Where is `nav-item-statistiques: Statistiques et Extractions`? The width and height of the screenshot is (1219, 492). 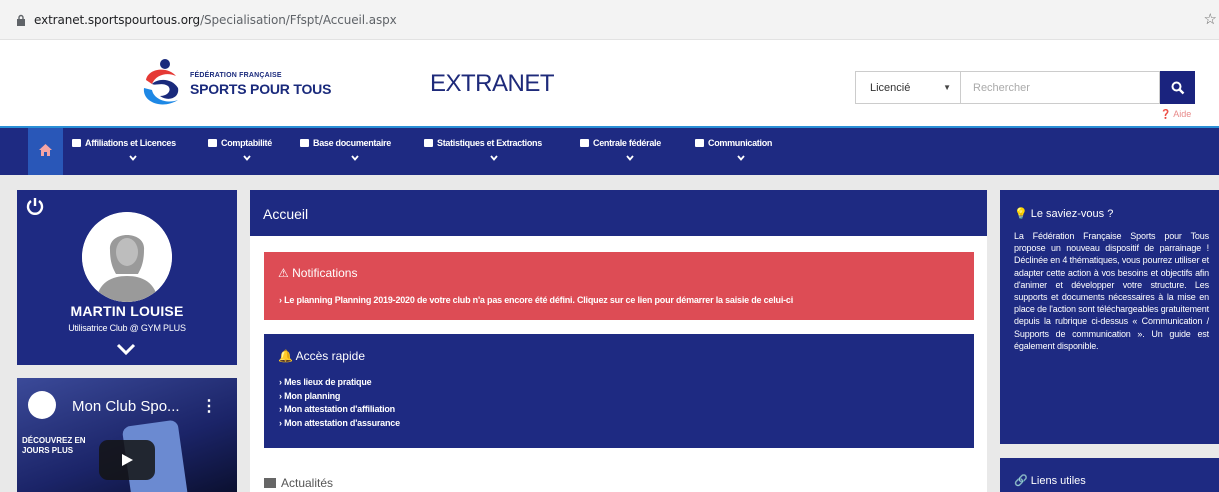
nav-item-statistiques: Statistiques et Extractions is located at coordinates (494, 155).